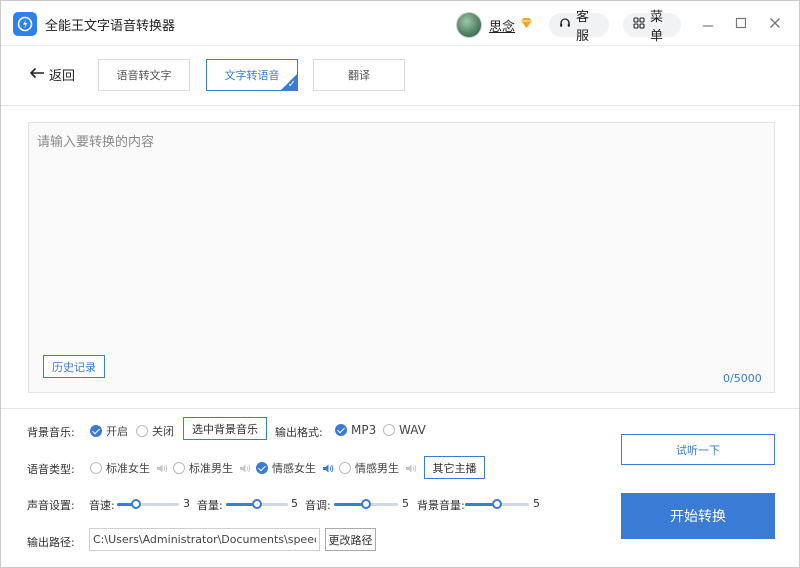 This screenshot has height=568, width=800. I want to click on radio-label: MP3, so click(364, 430).